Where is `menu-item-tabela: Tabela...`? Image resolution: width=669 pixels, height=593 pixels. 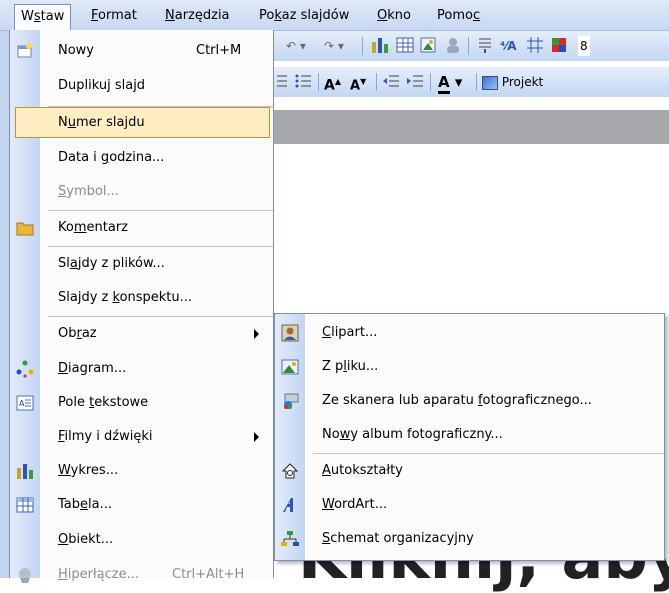
menu-item-tabela: Tabela... is located at coordinates (141, 505).